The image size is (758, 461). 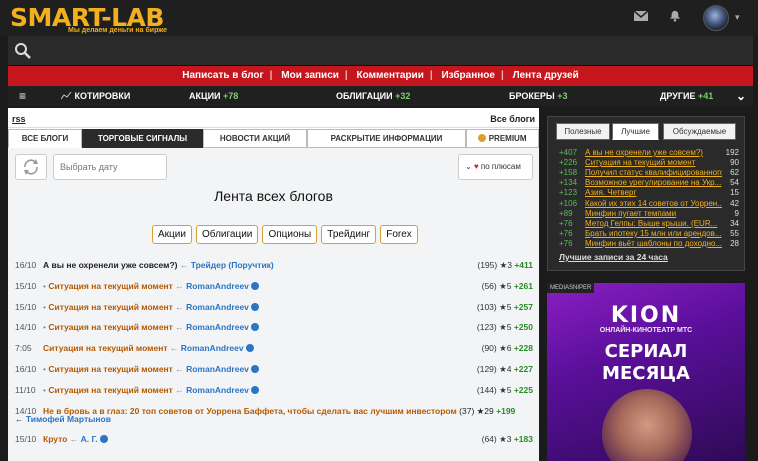 I want to click on comment-count: 34, so click(x=734, y=223).